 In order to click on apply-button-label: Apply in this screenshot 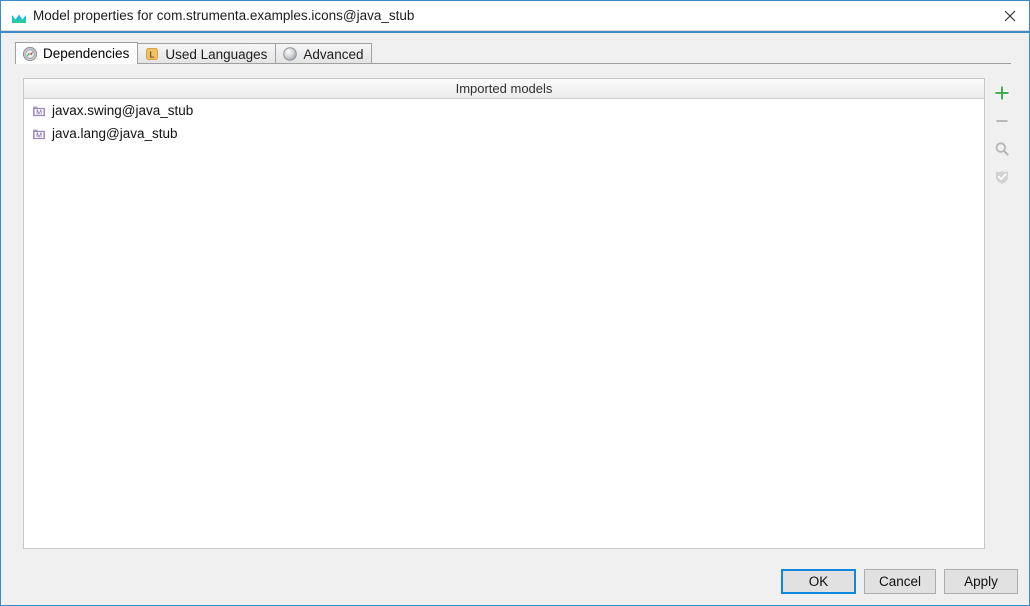, I will do `click(981, 581)`.